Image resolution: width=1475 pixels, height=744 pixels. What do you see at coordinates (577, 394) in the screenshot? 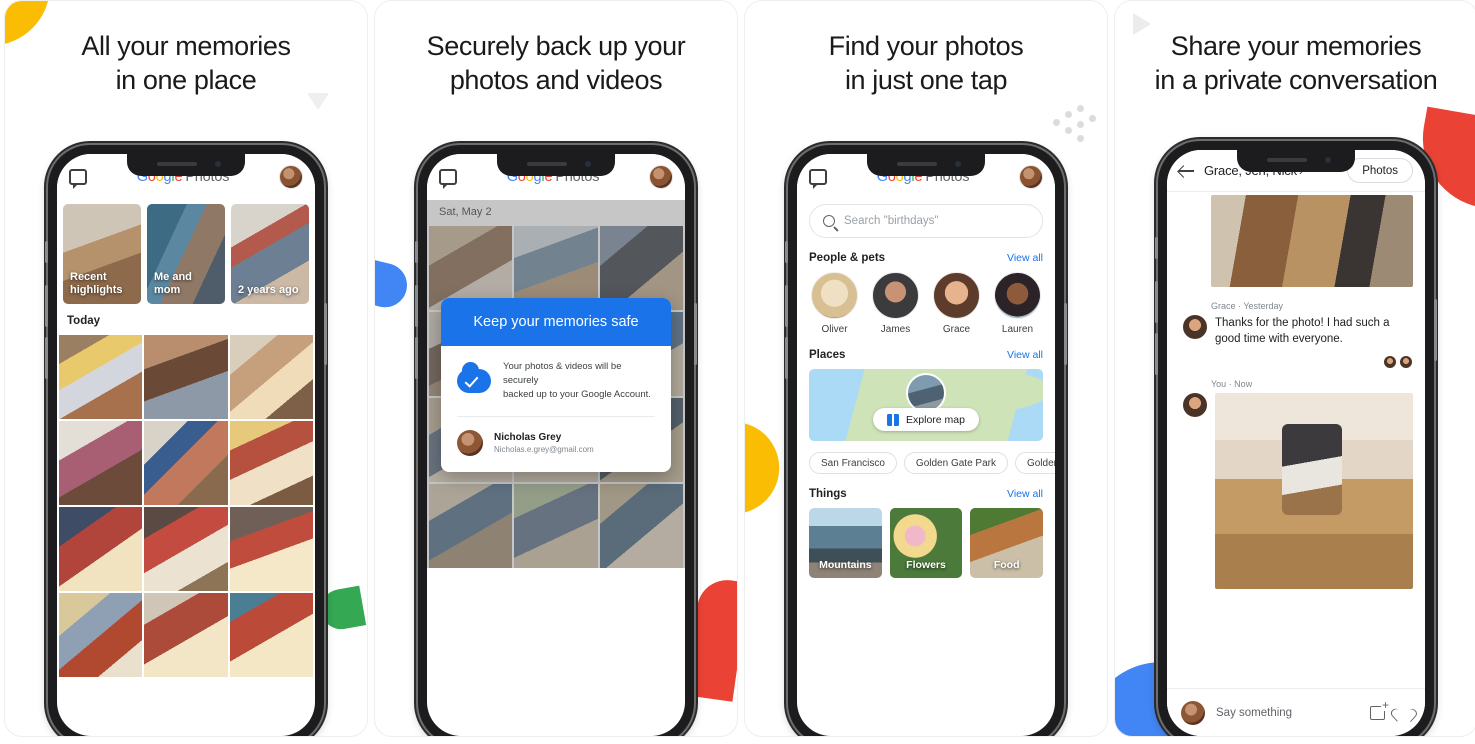
I see `dialog-description-line-2: backed up to your Google Account.` at bounding box center [577, 394].